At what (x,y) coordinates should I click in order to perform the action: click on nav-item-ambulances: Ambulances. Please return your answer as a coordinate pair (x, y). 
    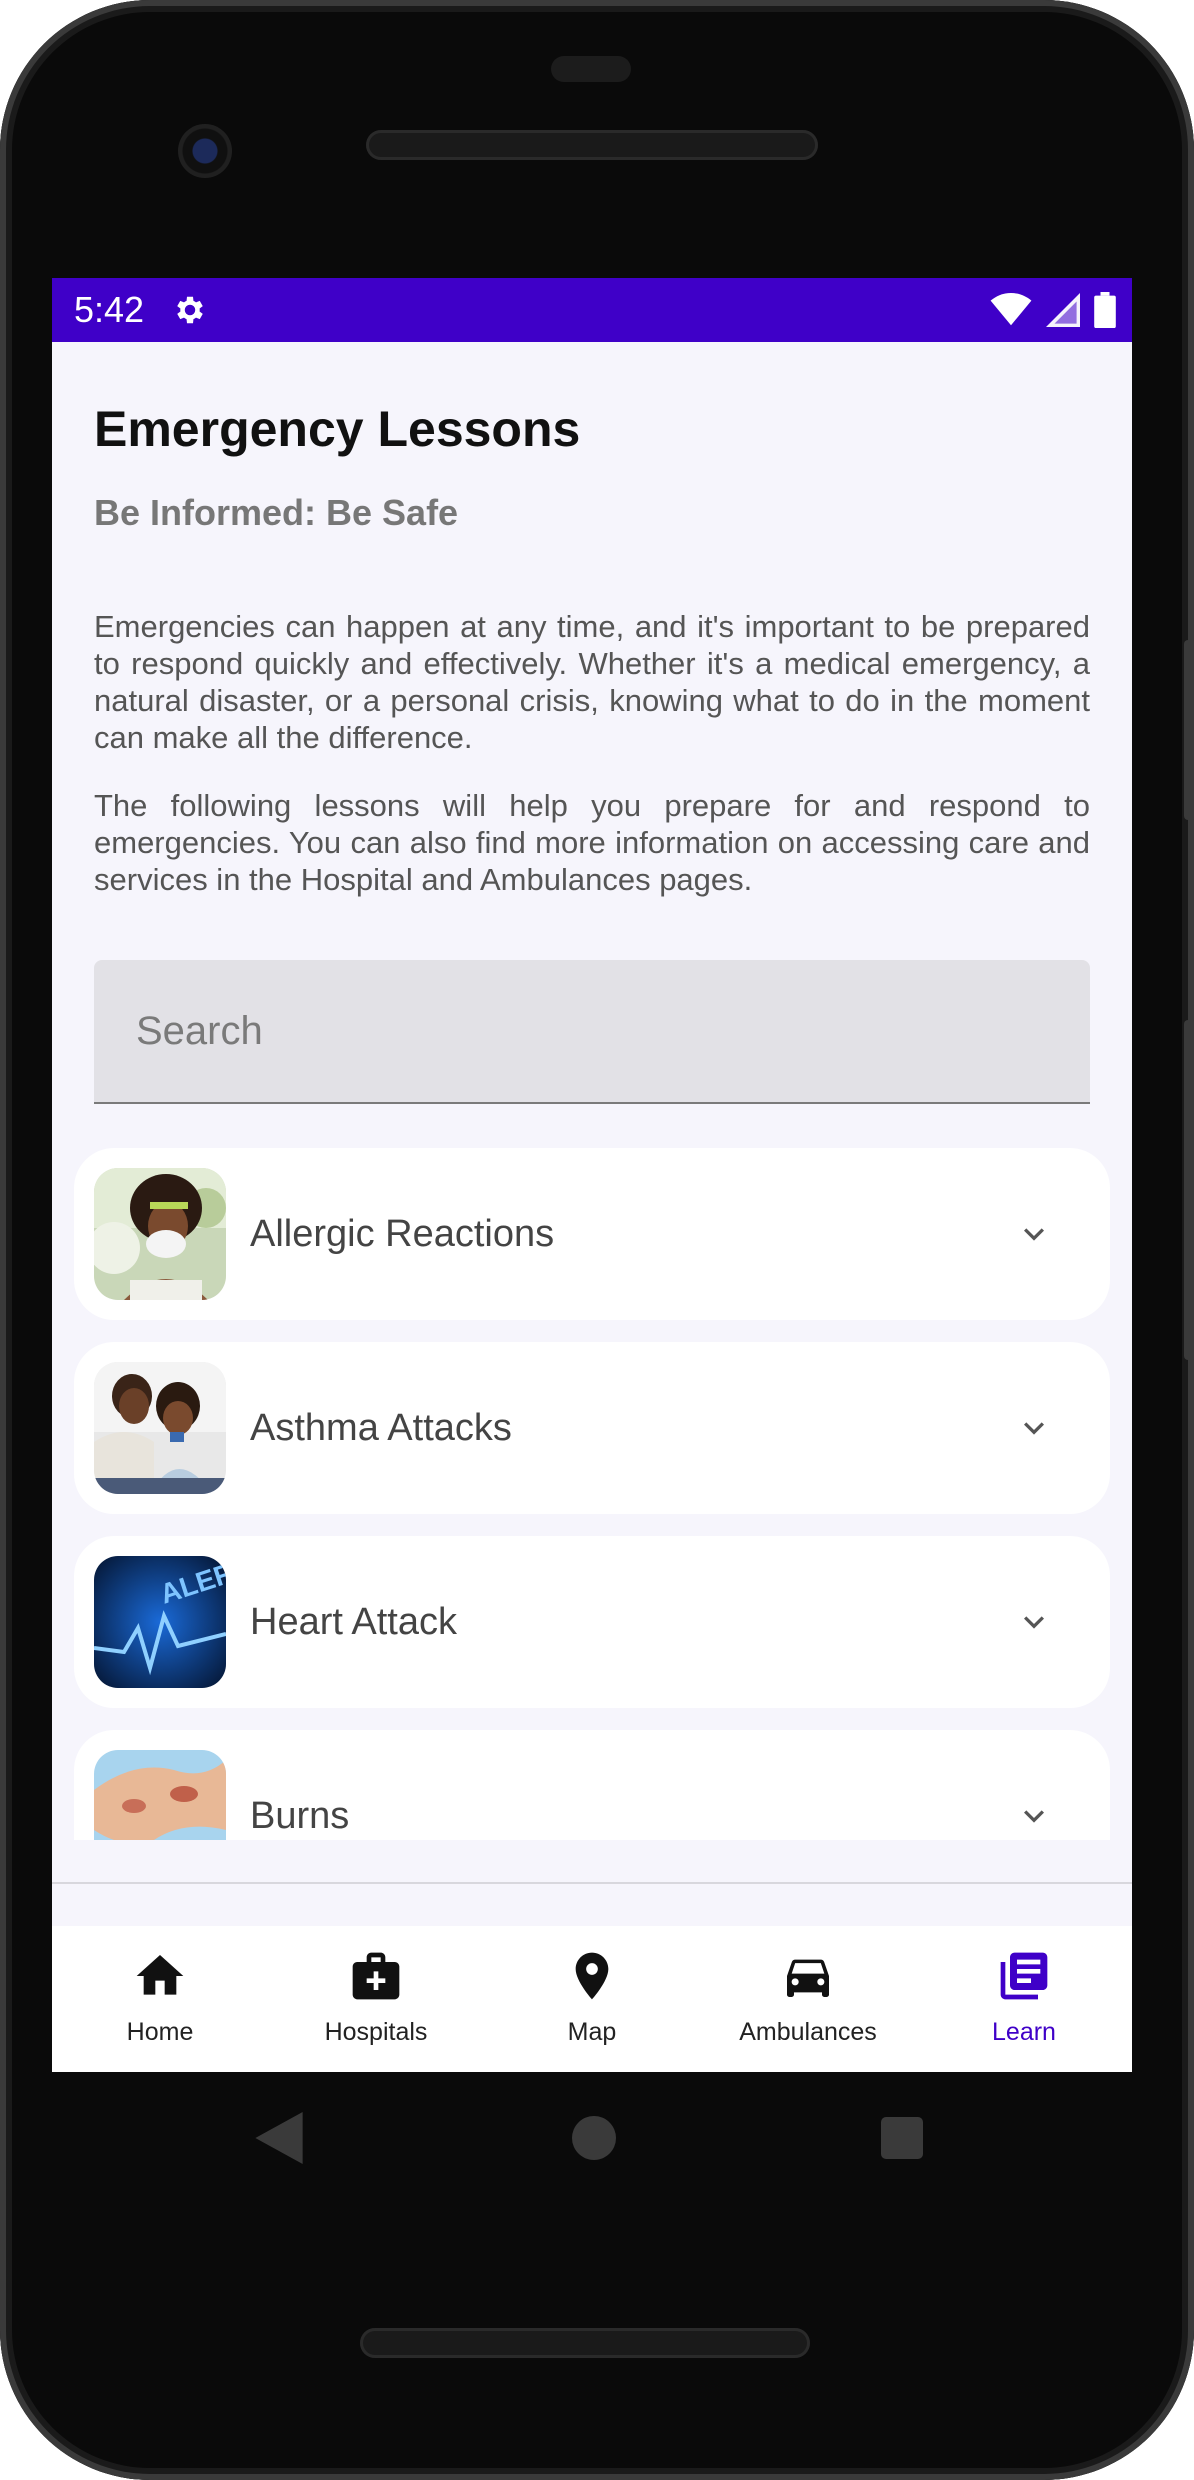
    Looking at the image, I should click on (808, 1999).